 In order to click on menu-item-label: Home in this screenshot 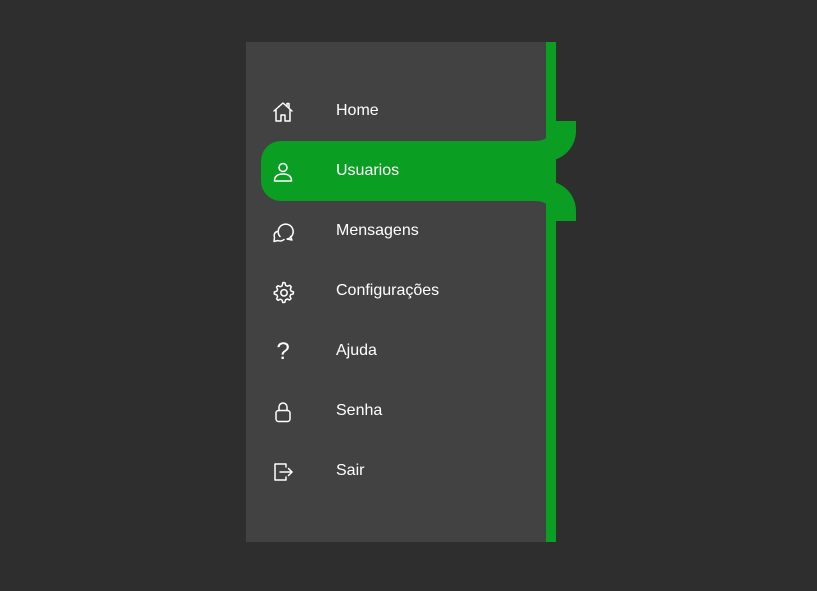, I will do `click(357, 110)`.